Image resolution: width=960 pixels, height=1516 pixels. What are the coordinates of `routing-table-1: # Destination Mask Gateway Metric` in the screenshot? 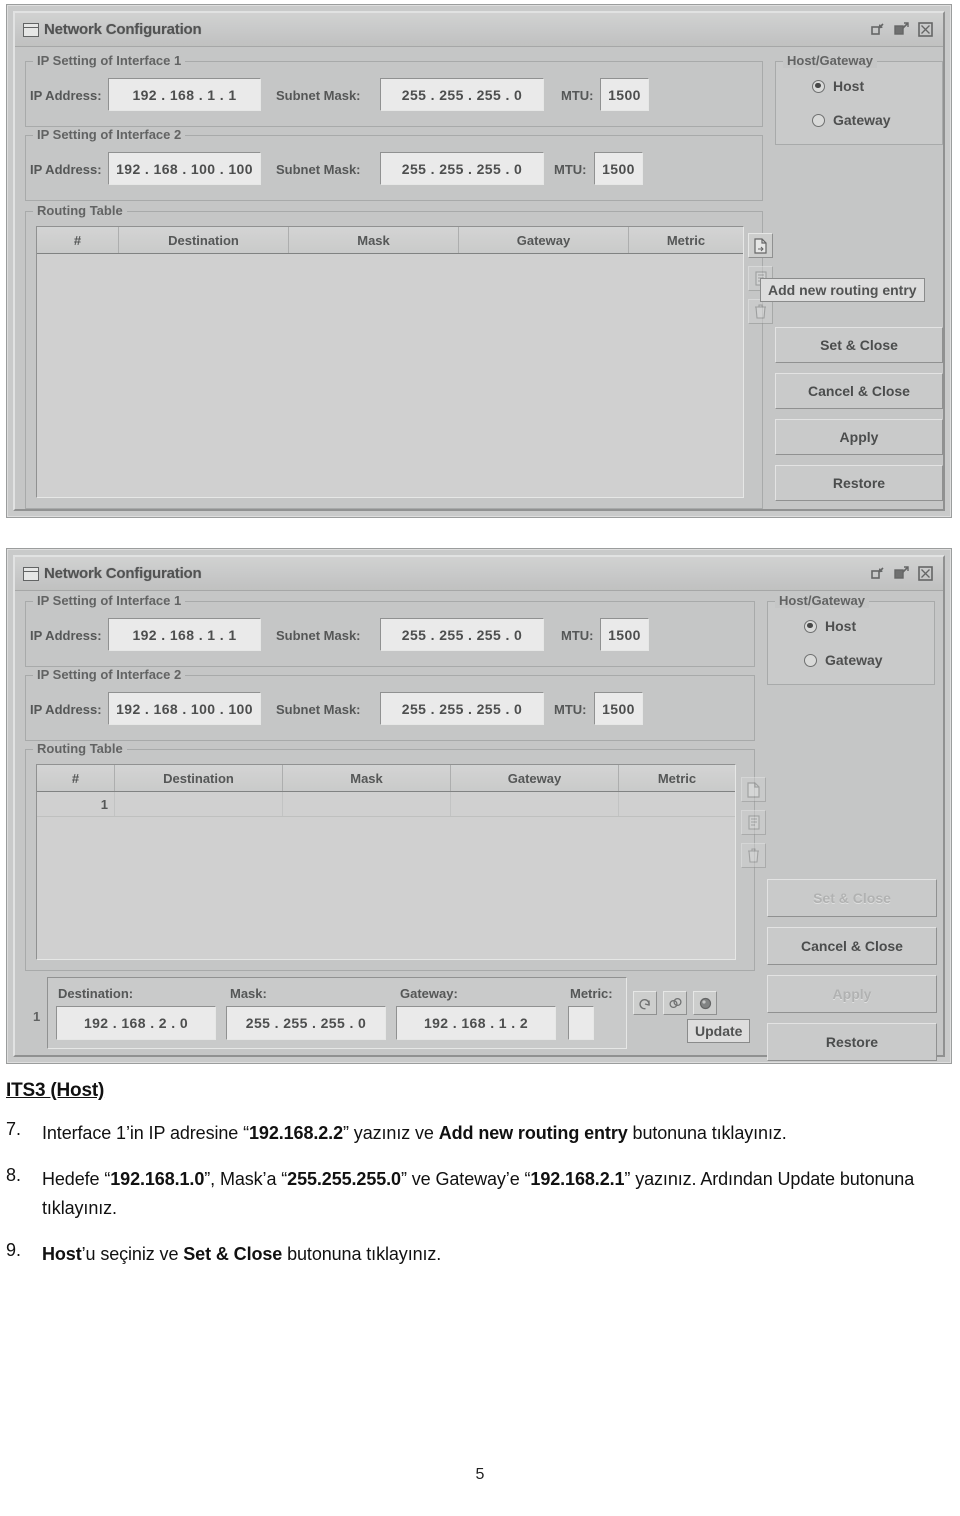 It's located at (390, 362).